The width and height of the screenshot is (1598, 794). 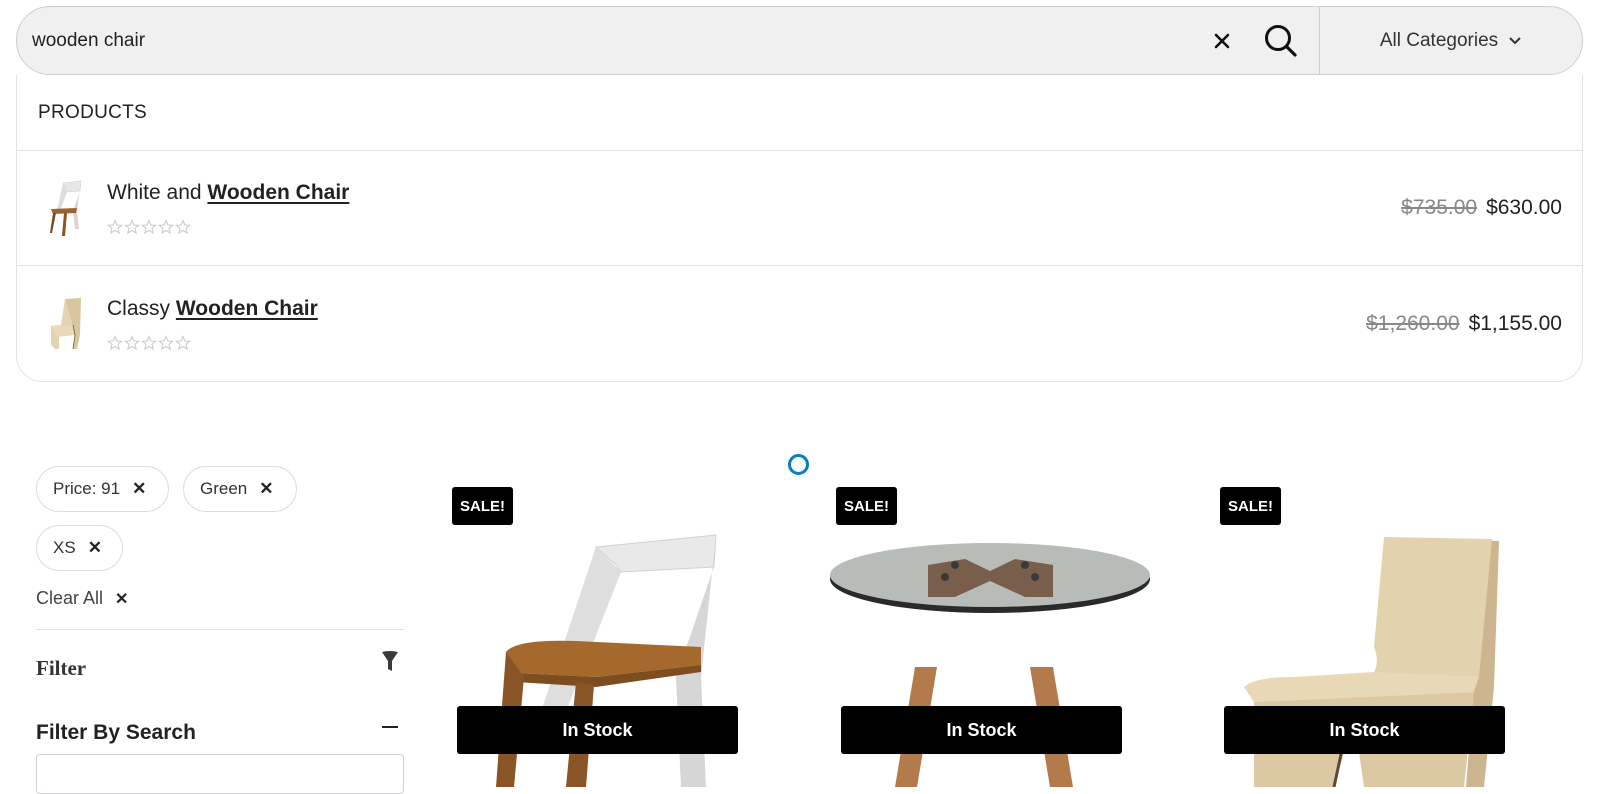 I want to click on active-filter-chip-green: Green ✕, so click(x=240, y=489).